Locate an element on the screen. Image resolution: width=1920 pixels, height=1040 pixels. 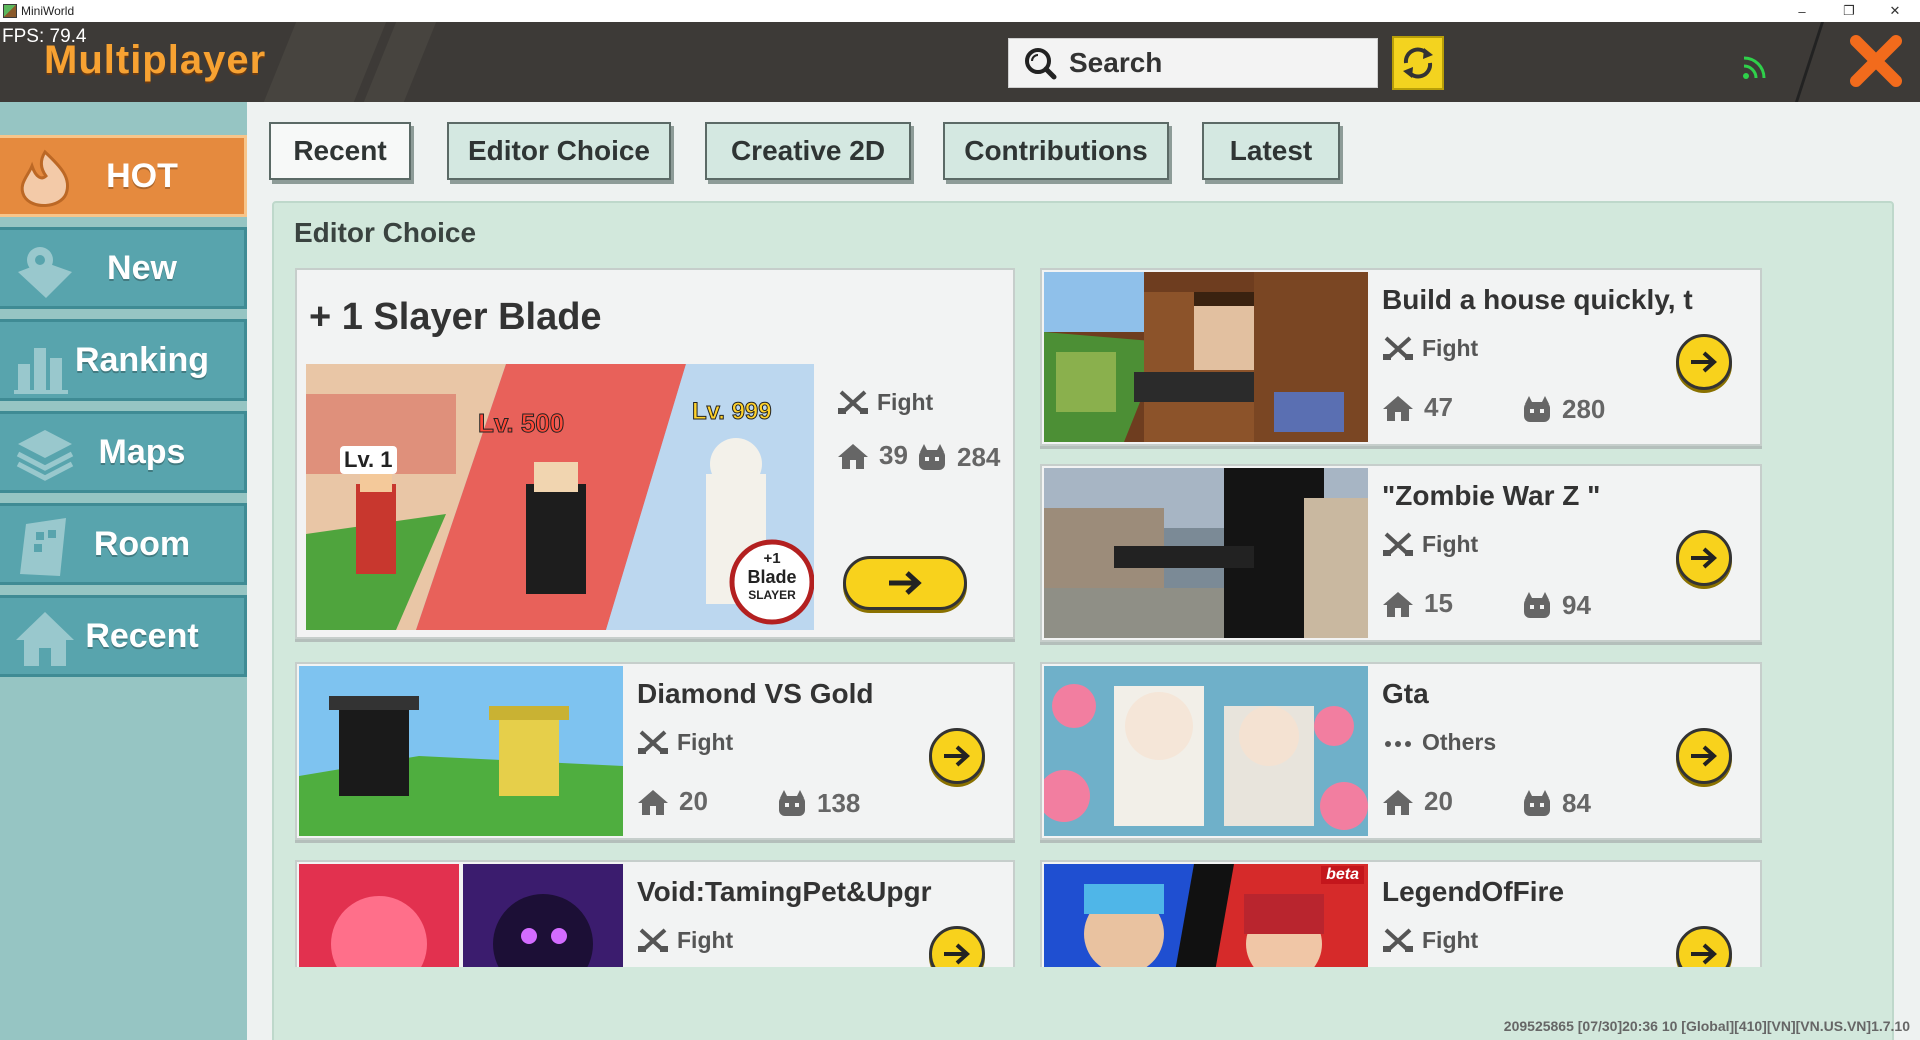
refresh-icon is located at coordinates (1418, 63).